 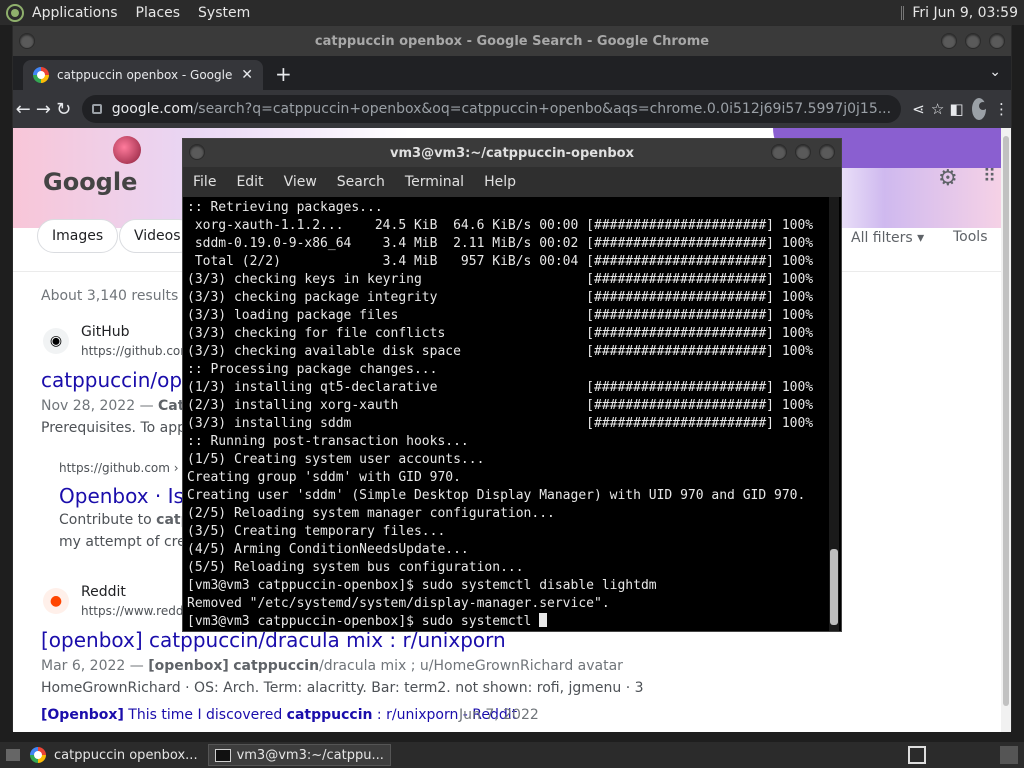 What do you see at coordinates (917, 755) in the screenshot?
I see `show-desktop-icon` at bounding box center [917, 755].